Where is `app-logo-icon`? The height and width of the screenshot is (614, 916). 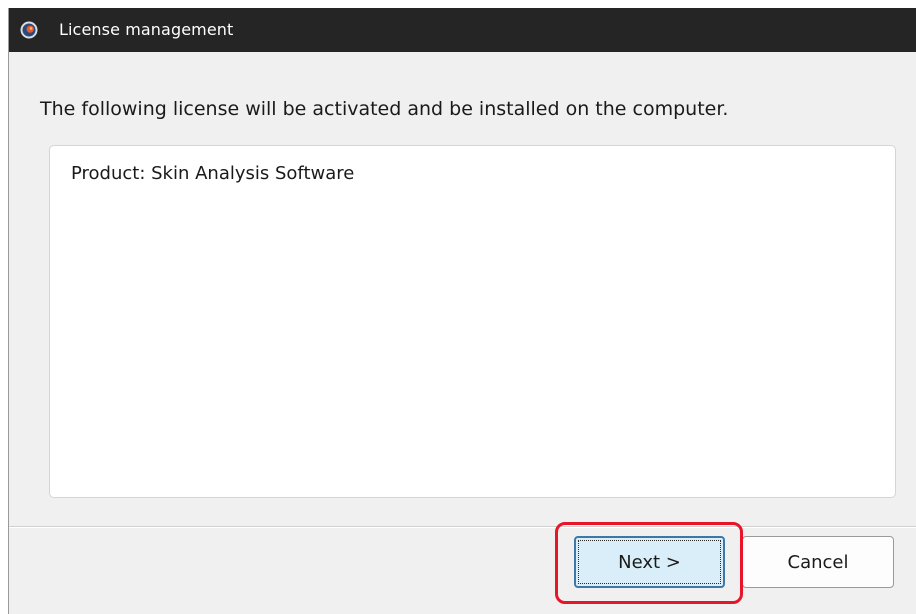
app-logo-icon is located at coordinates (29, 30).